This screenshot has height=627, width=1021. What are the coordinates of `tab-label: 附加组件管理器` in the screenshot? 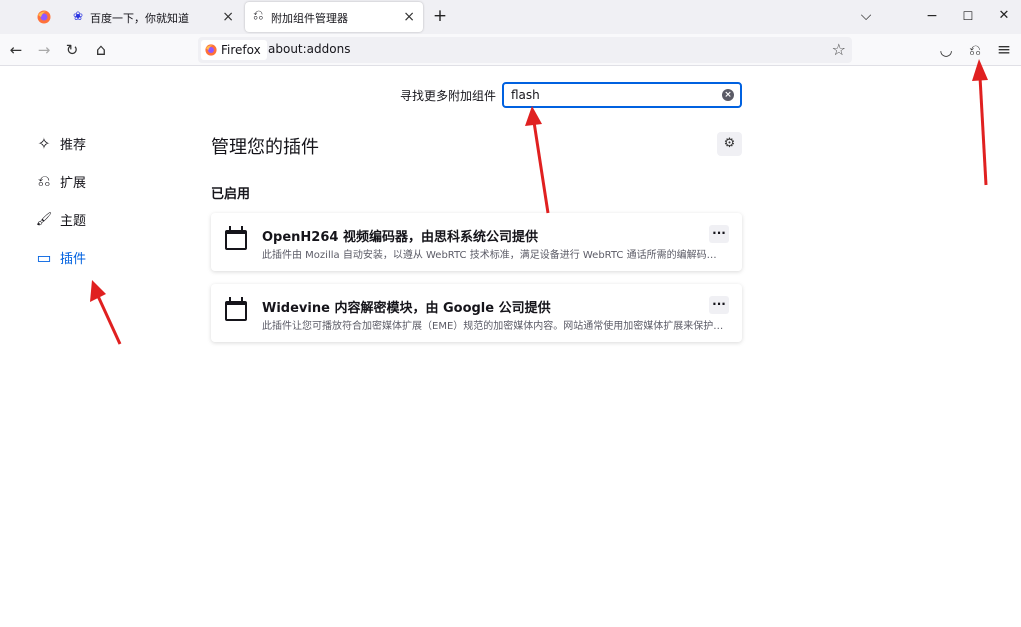 It's located at (309, 18).